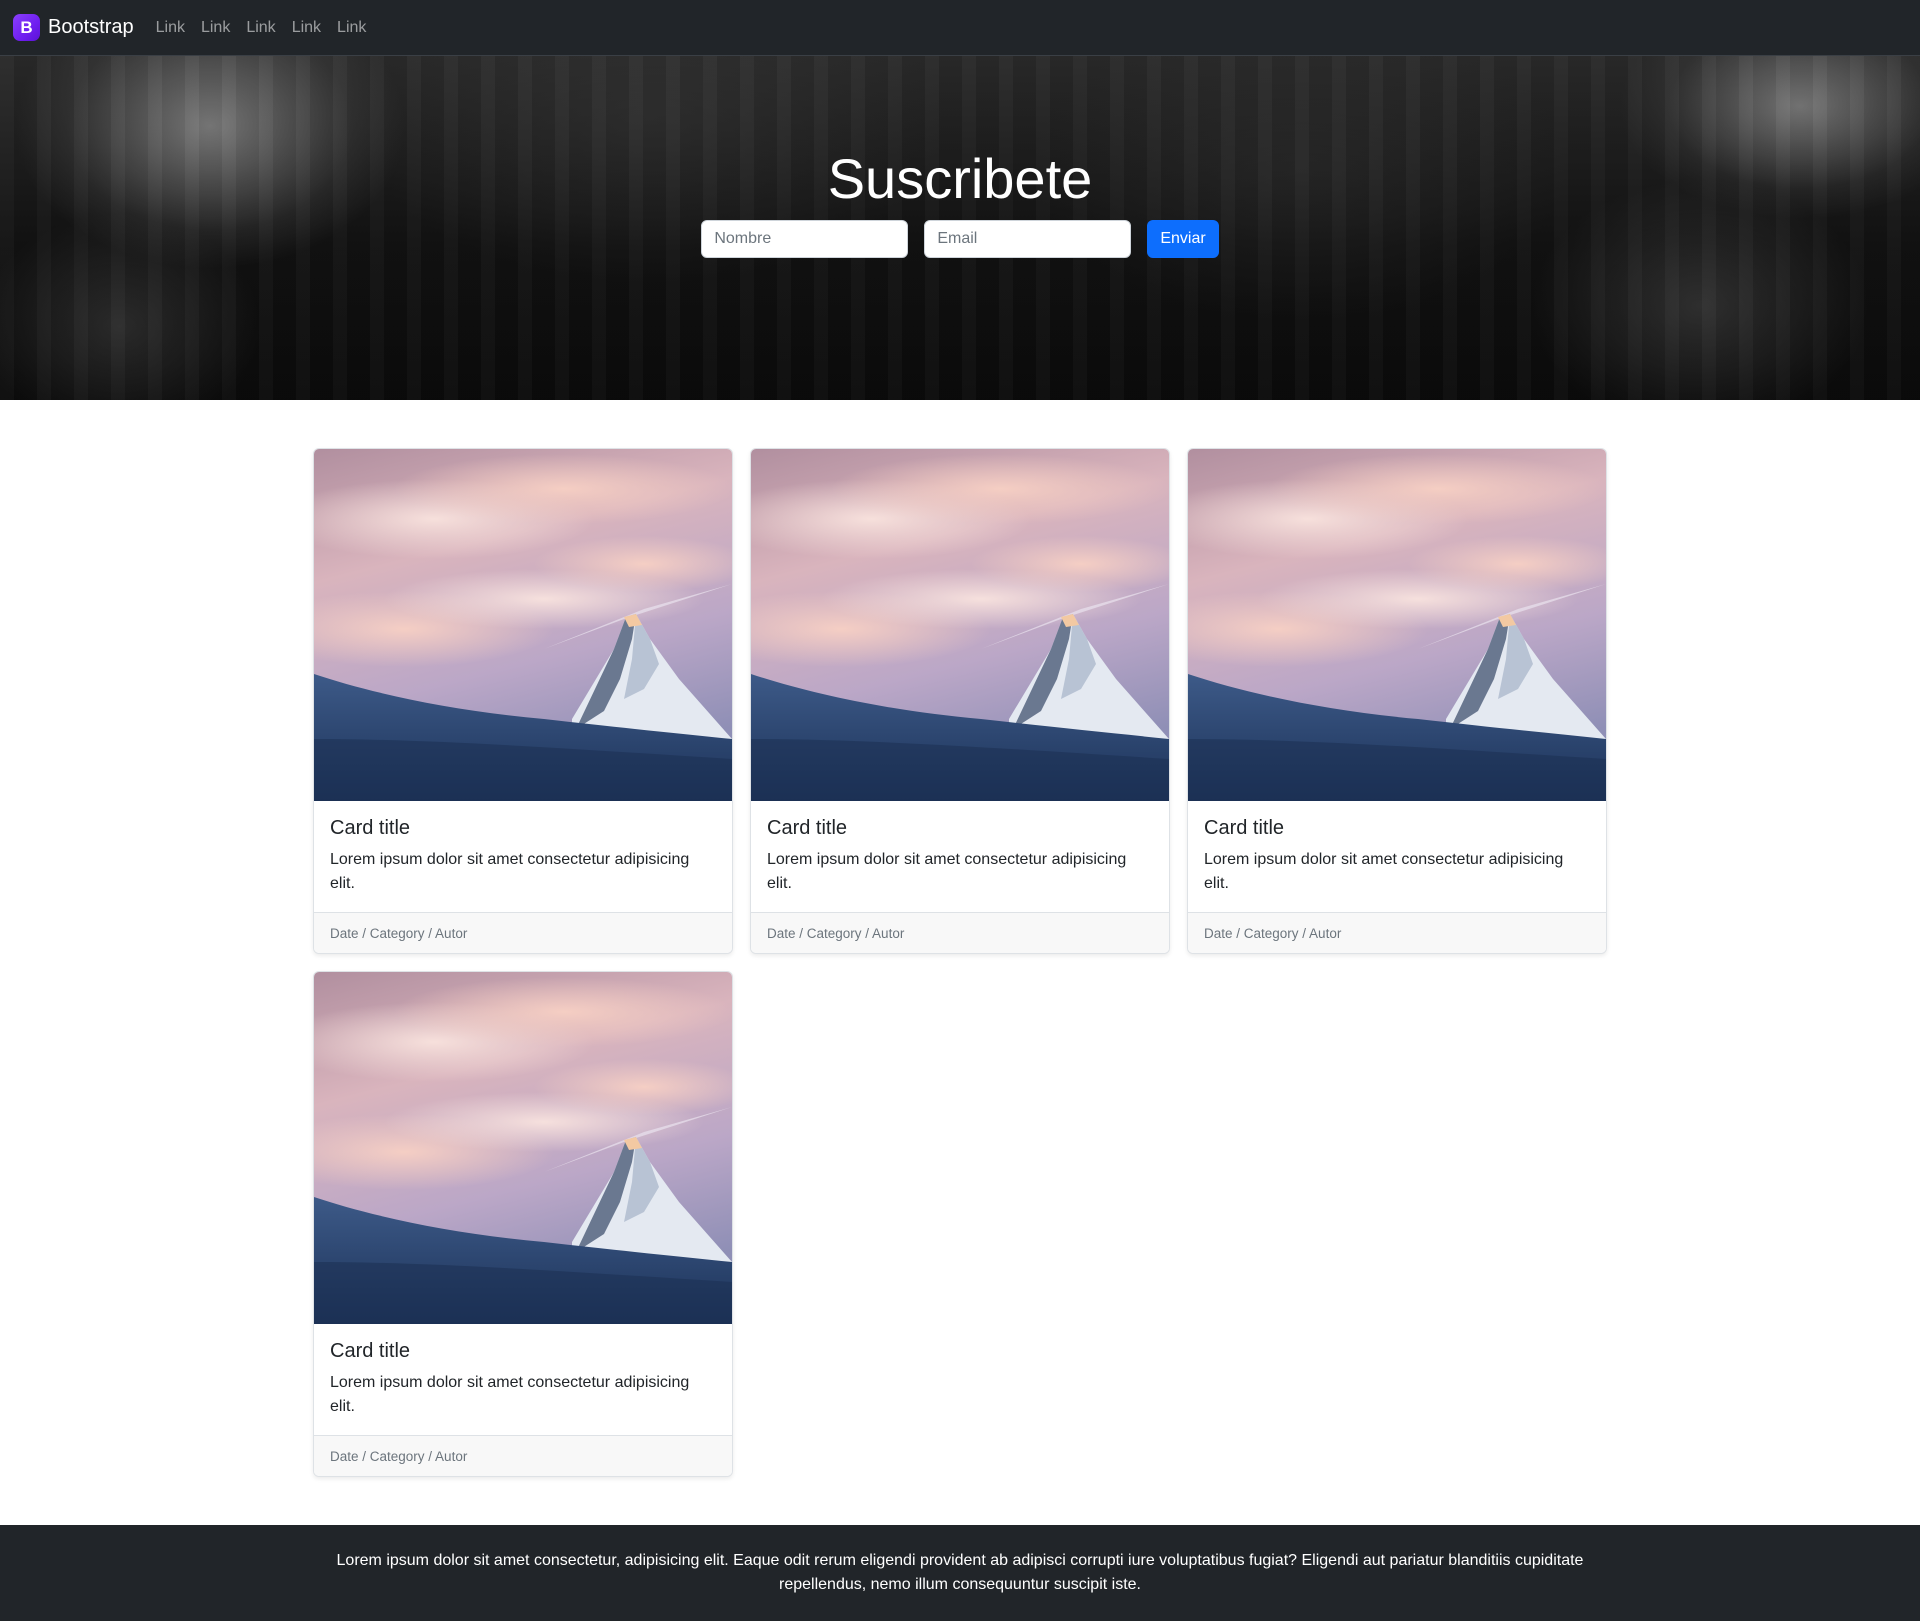  Describe the element at coordinates (1183, 238) in the screenshot. I see `submit-button: Enviar` at that location.